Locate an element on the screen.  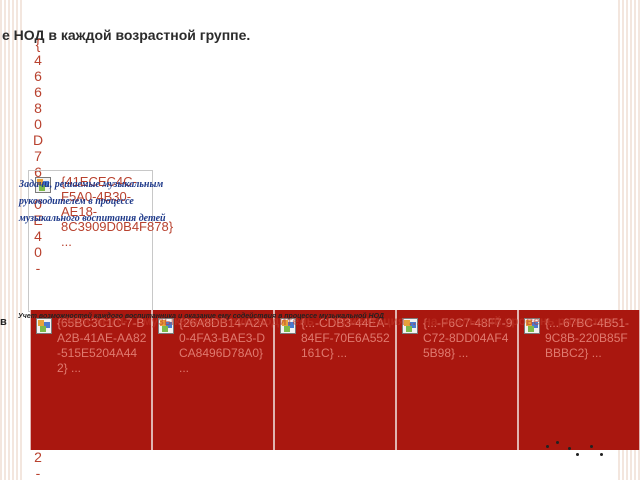
vertical-guid-char: { is located at coordinates (38, 44).